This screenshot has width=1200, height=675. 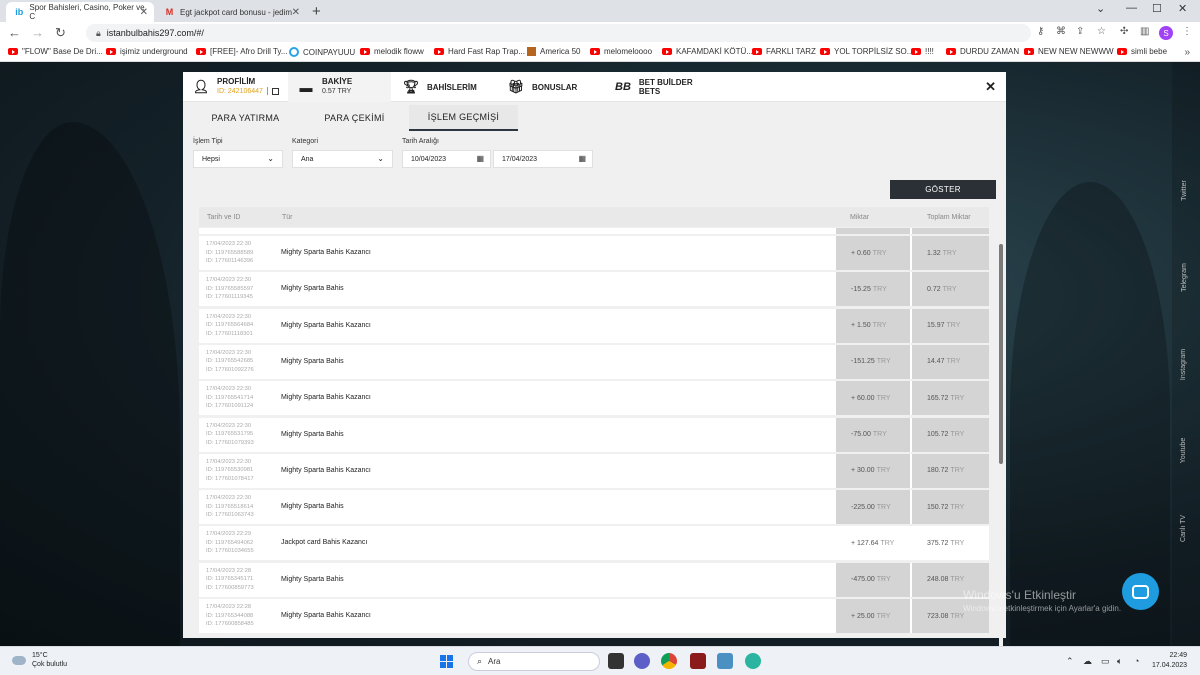 What do you see at coordinates (245, 118) in the screenshot?
I see `subtab-deposit: PARA YATIRMA` at bounding box center [245, 118].